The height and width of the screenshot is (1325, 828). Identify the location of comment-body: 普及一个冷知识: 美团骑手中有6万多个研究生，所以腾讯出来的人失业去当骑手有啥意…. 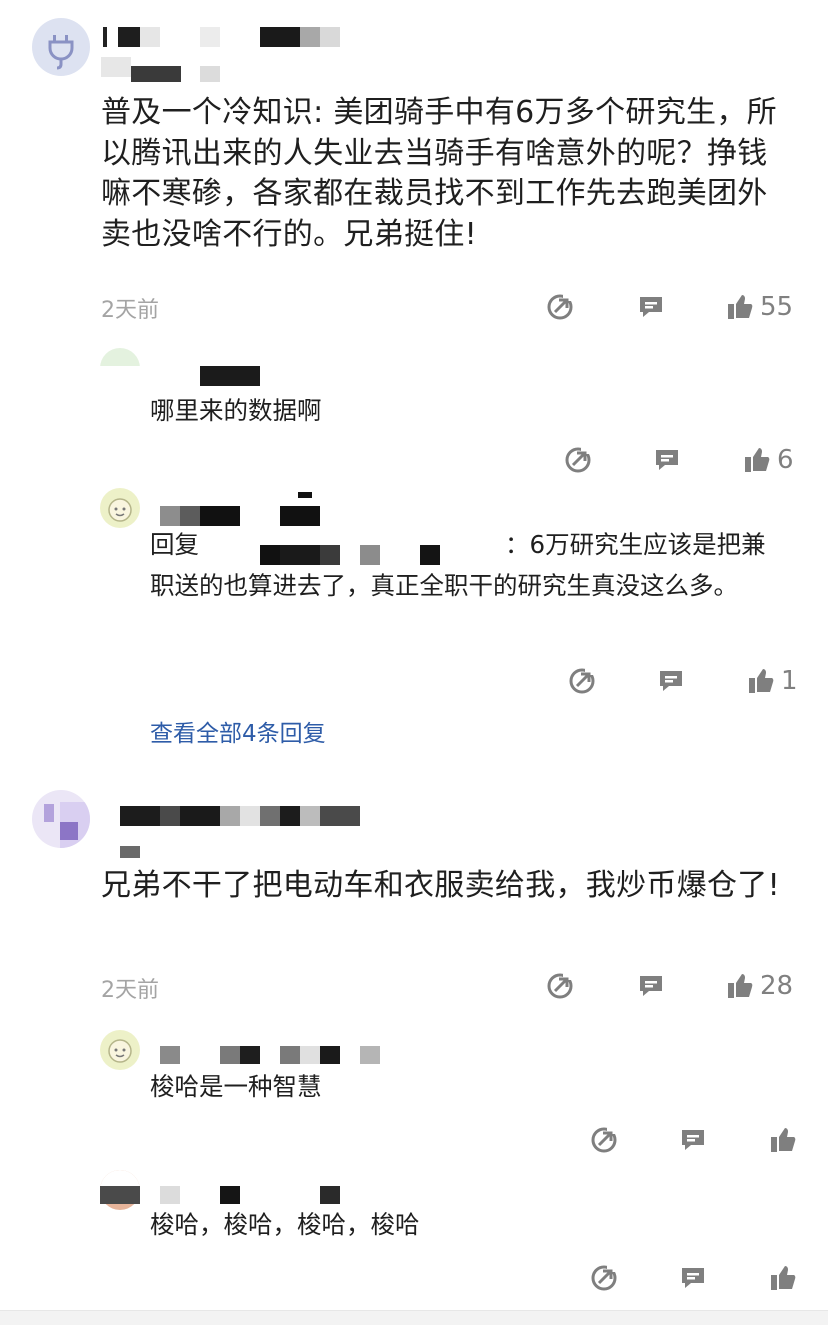
(439, 173).